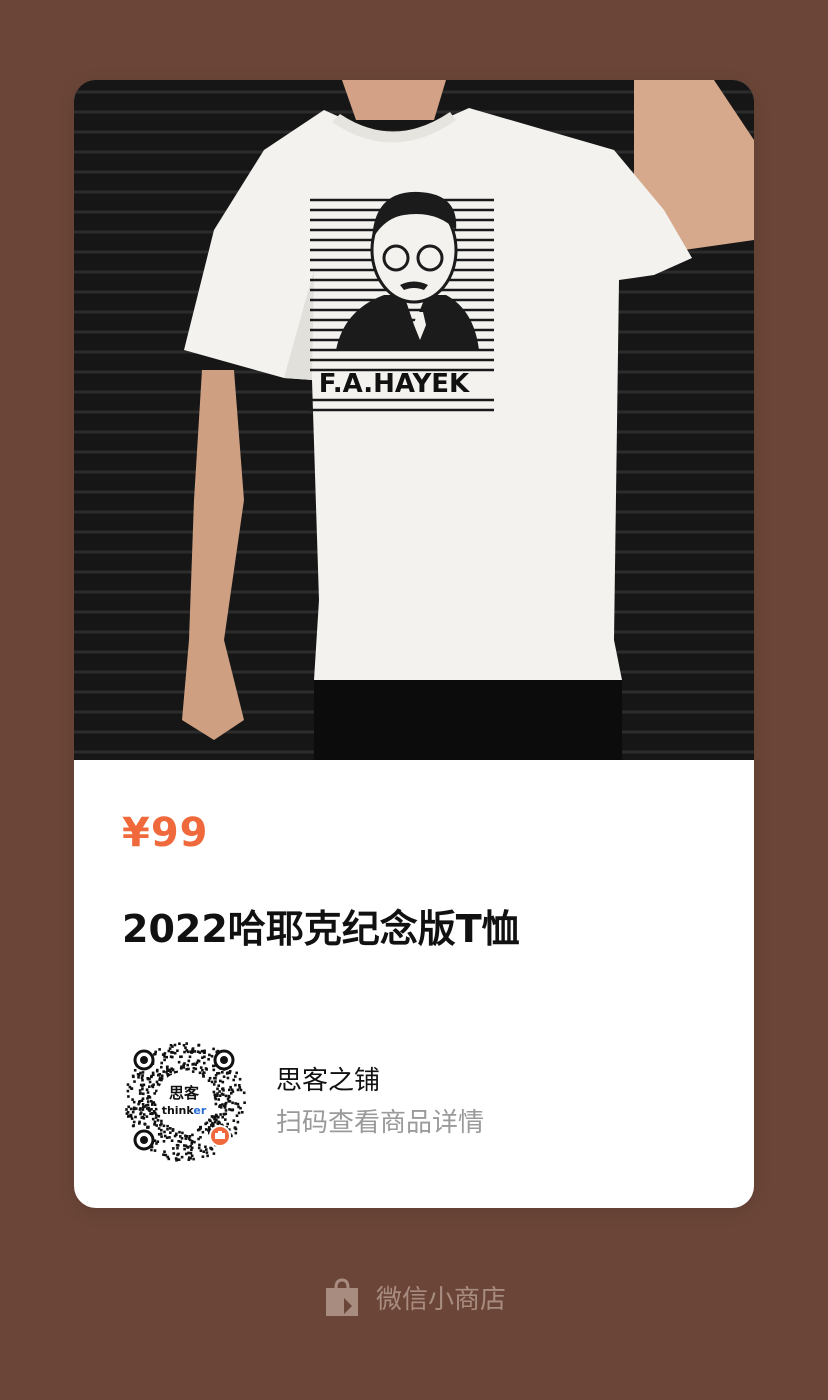 Image resolution: width=828 pixels, height=1400 pixels. I want to click on footer-brand: 微信小商店, so click(414, 1297).